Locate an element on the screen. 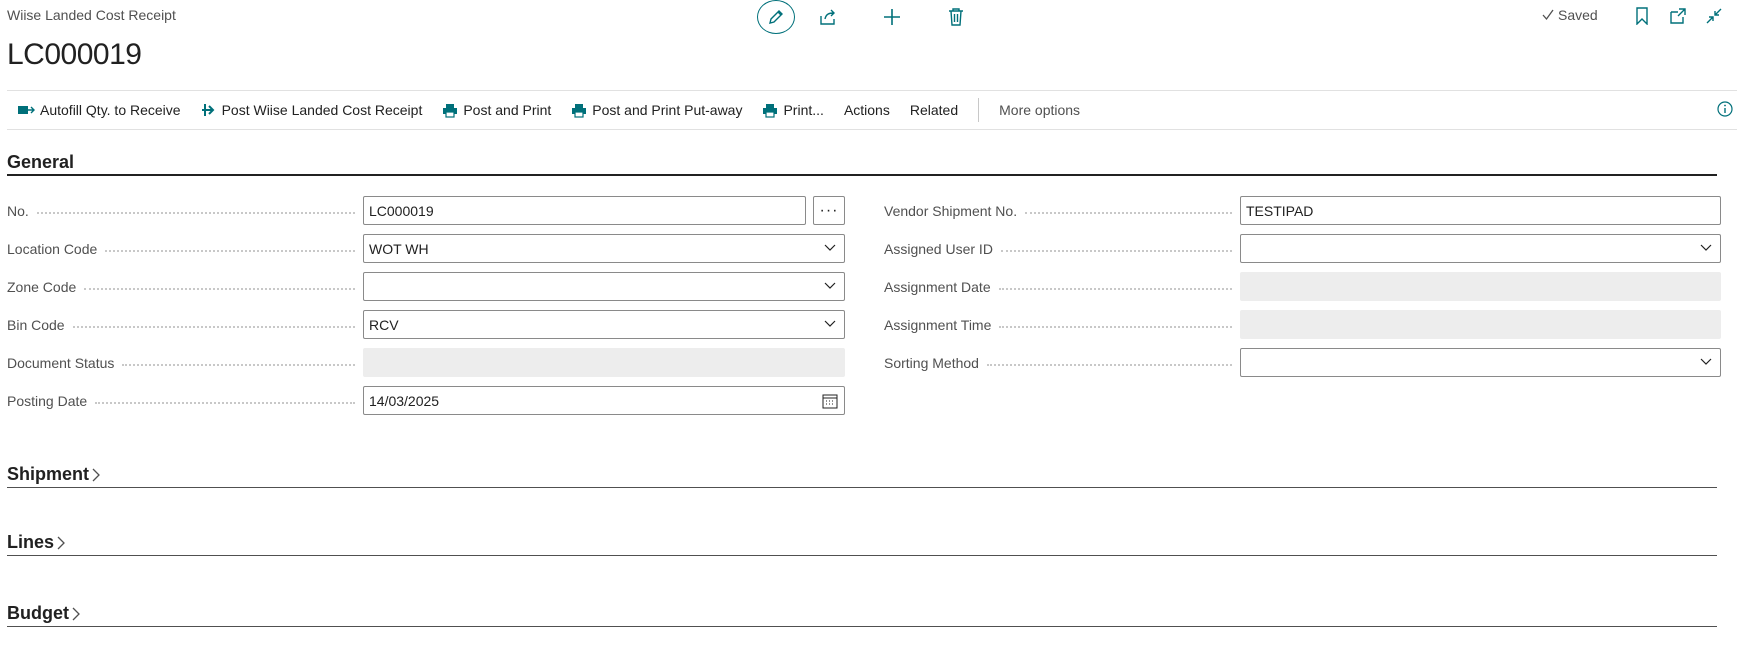 This screenshot has width=1742, height=647. field-bin-code: Bin Code RCV is located at coordinates (426, 324).